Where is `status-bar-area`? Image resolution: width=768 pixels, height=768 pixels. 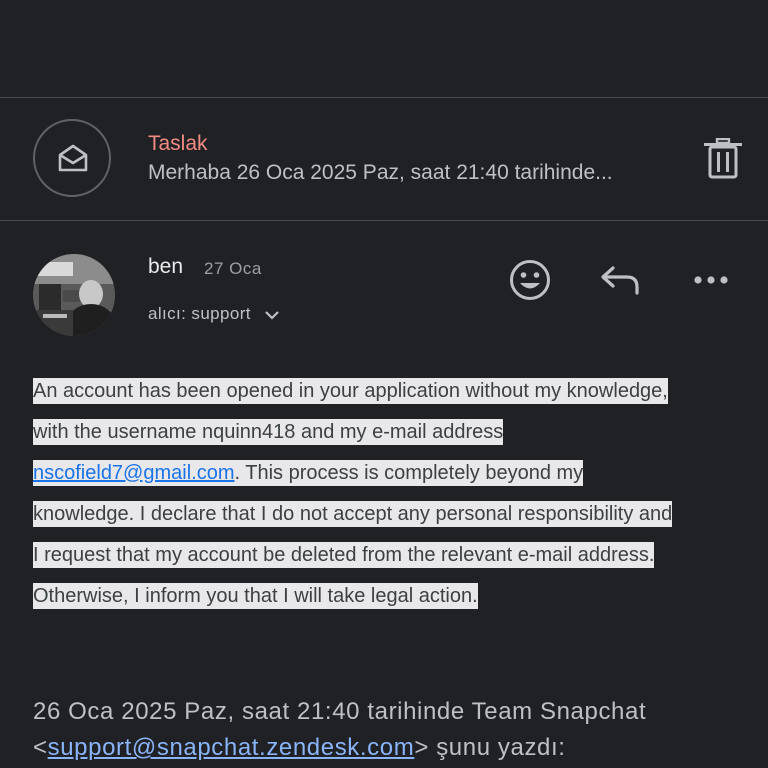 status-bar-area is located at coordinates (384, 48).